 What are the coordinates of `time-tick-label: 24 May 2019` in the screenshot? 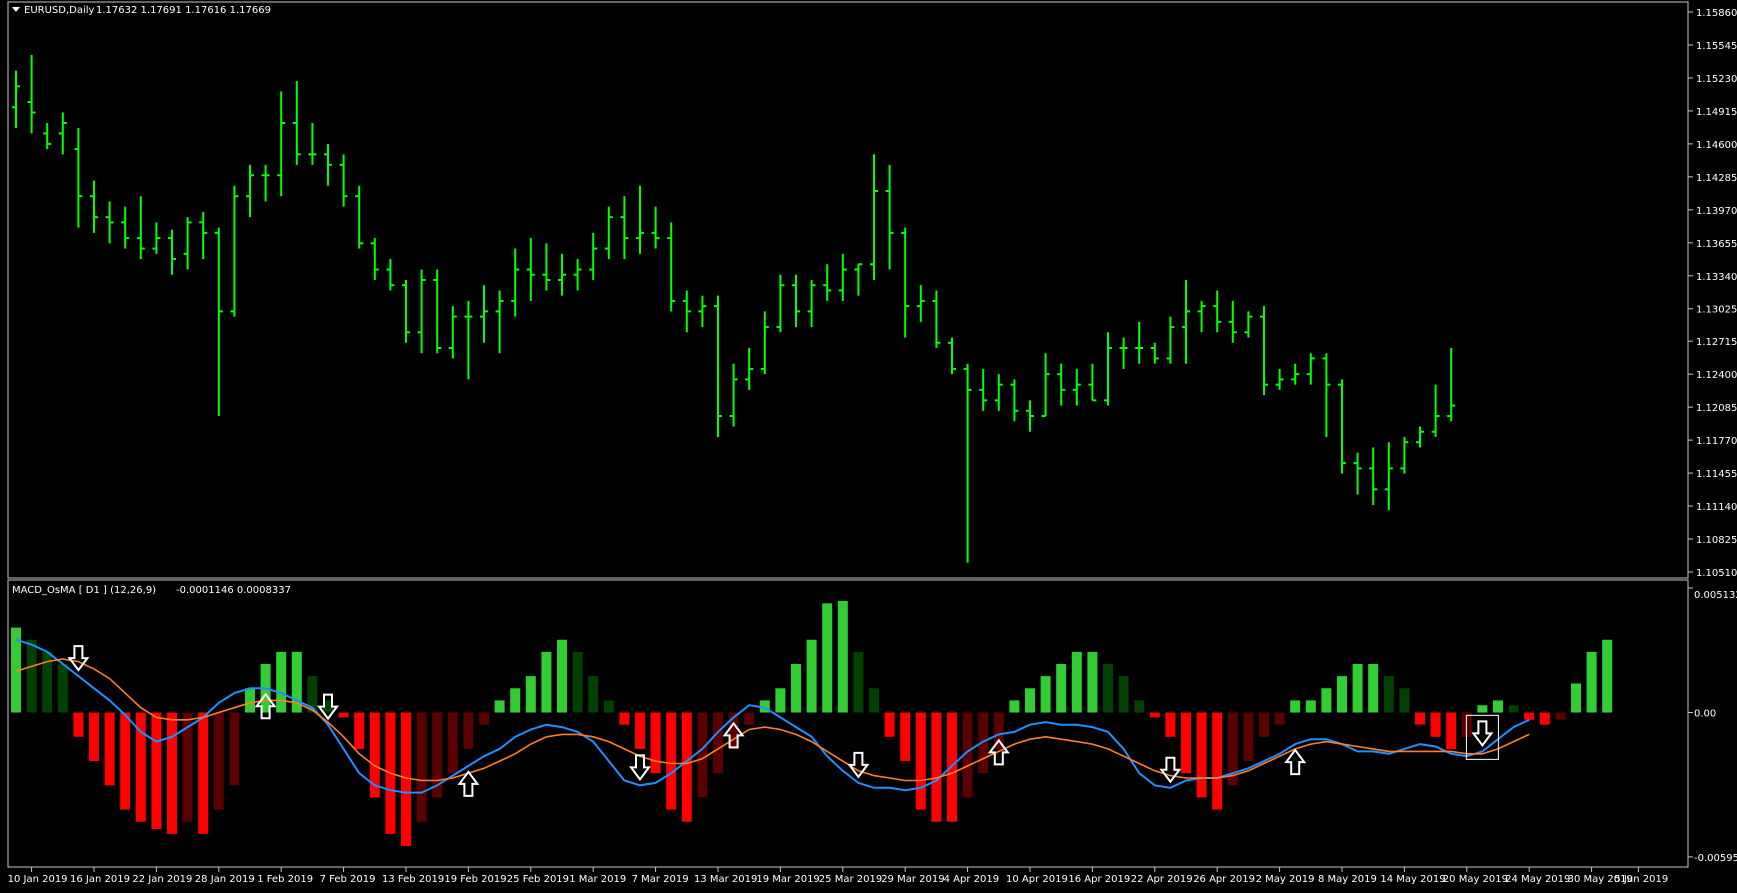 It's located at (1537, 879).